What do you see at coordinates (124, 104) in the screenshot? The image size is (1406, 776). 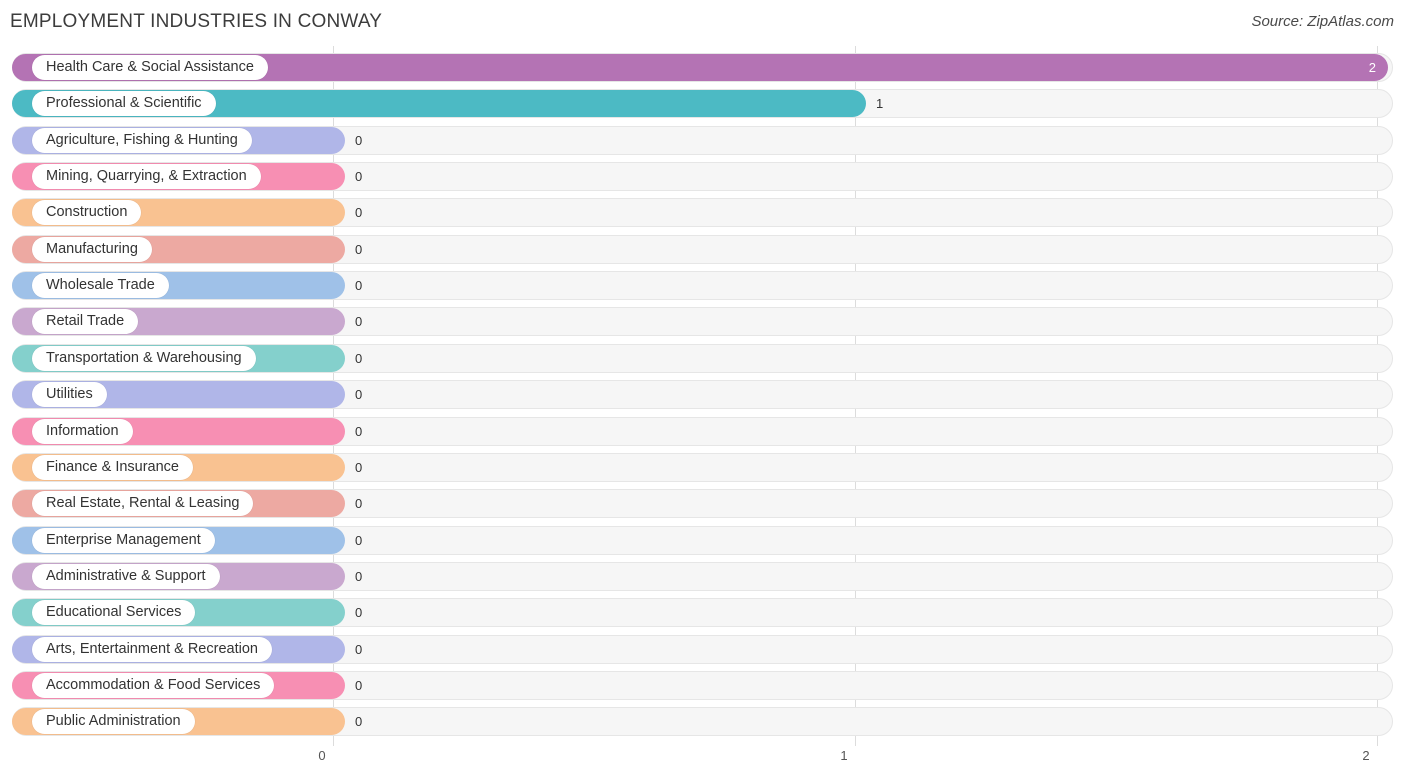 I see `category-label: Professional & Scientific` at bounding box center [124, 104].